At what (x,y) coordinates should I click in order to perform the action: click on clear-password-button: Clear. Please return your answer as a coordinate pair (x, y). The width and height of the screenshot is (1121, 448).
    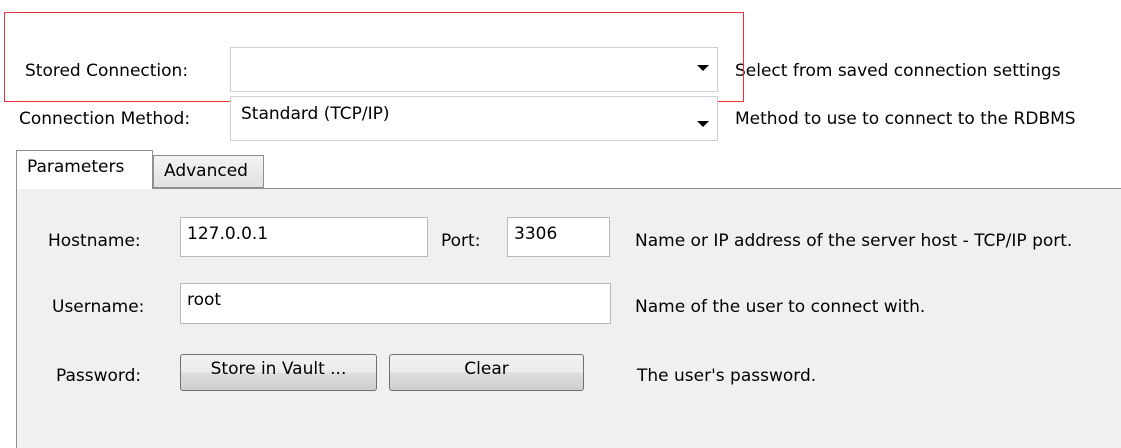
    Looking at the image, I should click on (486, 372).